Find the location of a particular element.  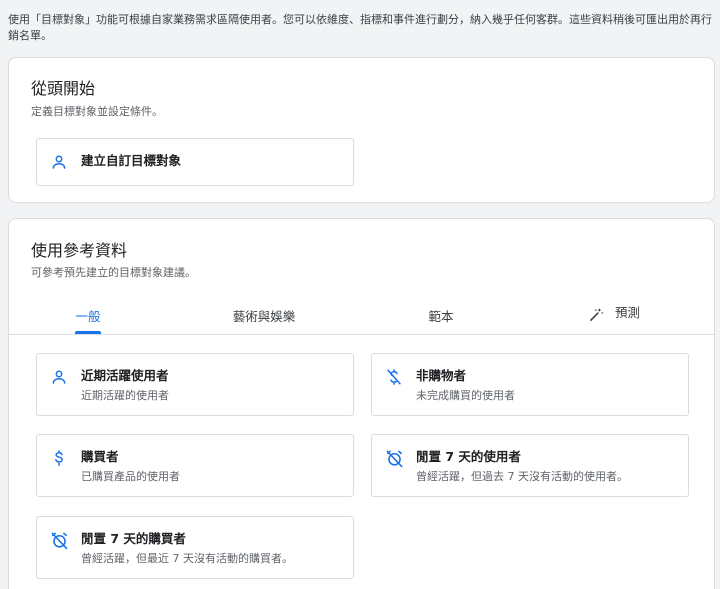

tab-predictive: 預測 is located at coordinates (614, 311).